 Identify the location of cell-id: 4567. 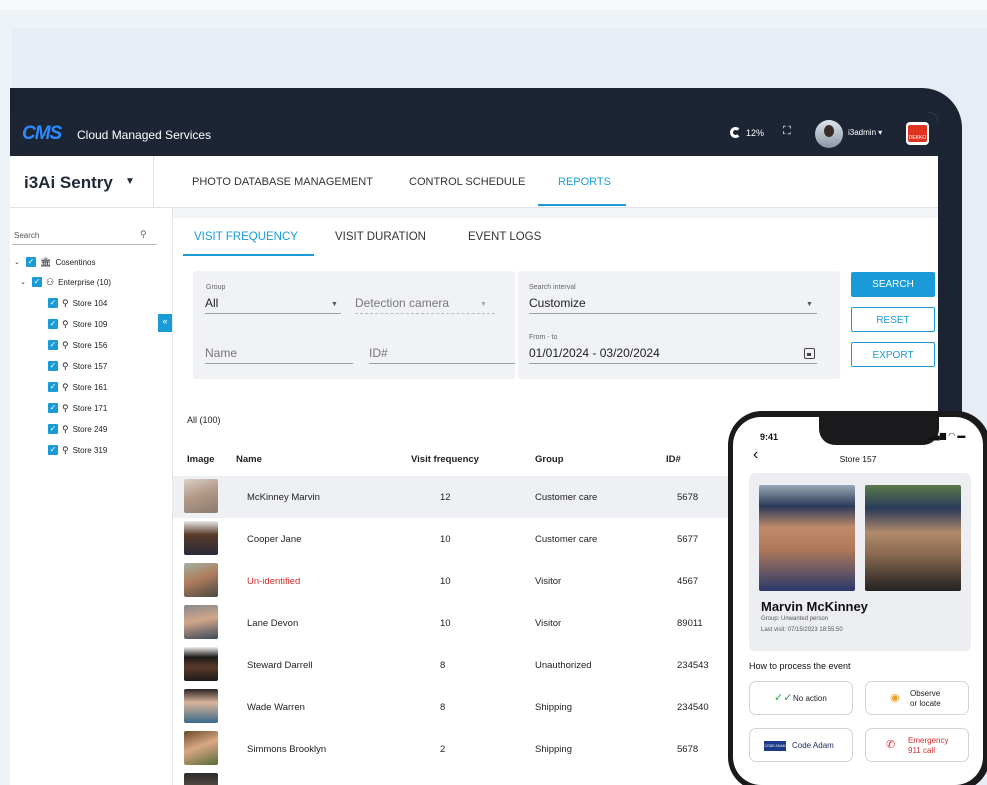
(688, 581).